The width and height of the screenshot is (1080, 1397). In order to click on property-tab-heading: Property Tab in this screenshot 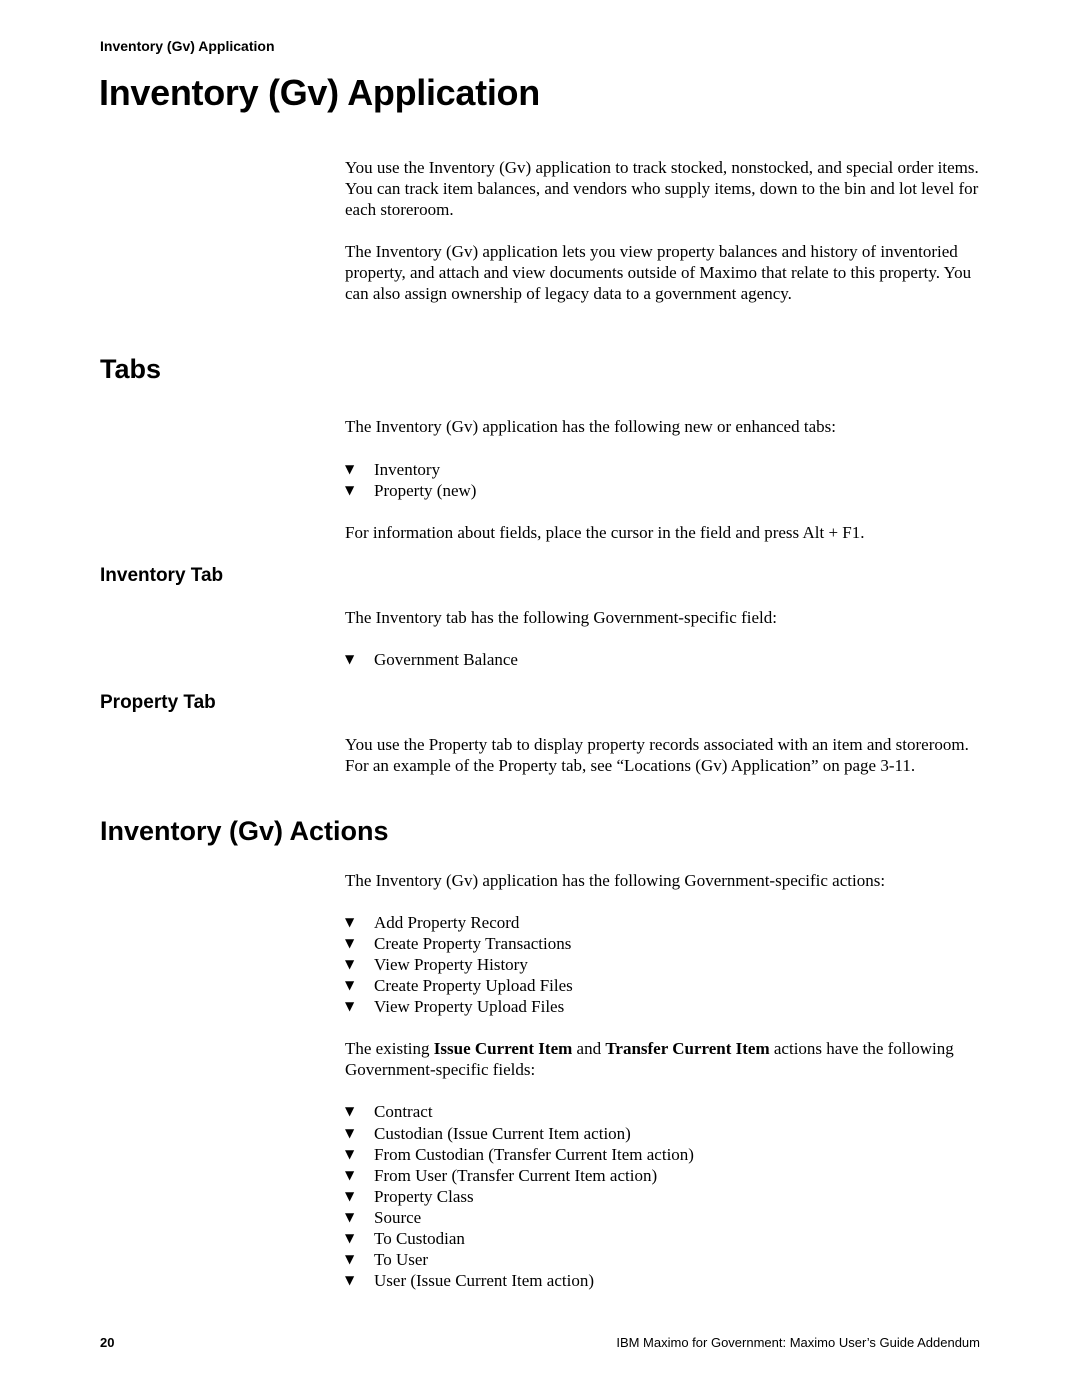, I will do `click(158, 702)`.